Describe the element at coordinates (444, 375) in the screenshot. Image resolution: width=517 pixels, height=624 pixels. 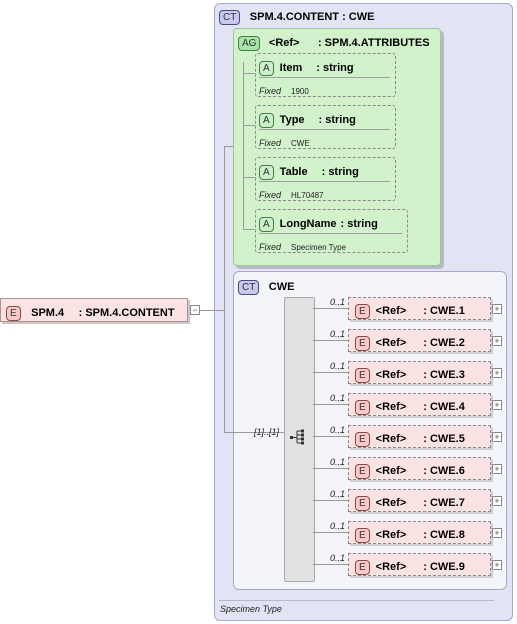
I see `cwe-element-type: : CWE.3` at that location.